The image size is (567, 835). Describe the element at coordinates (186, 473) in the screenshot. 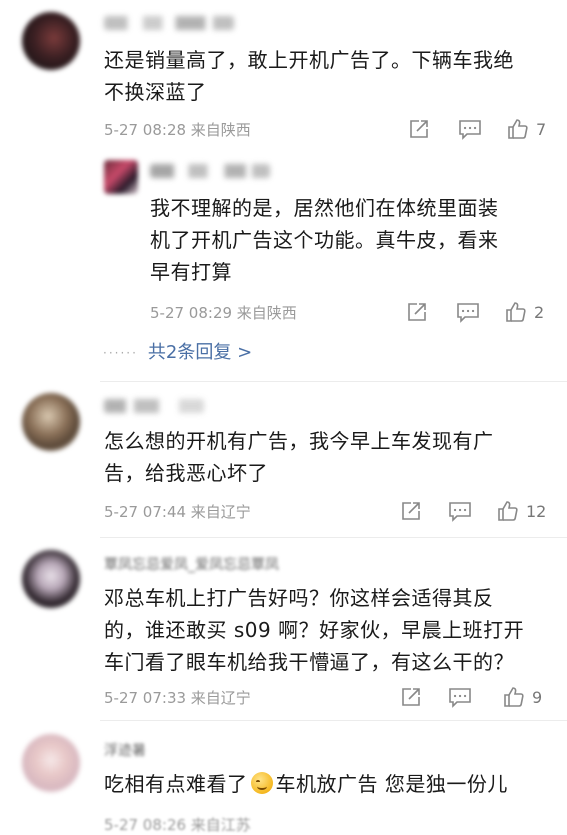

I see `comment-text-line: 告，给我恶心坏了` at that location.